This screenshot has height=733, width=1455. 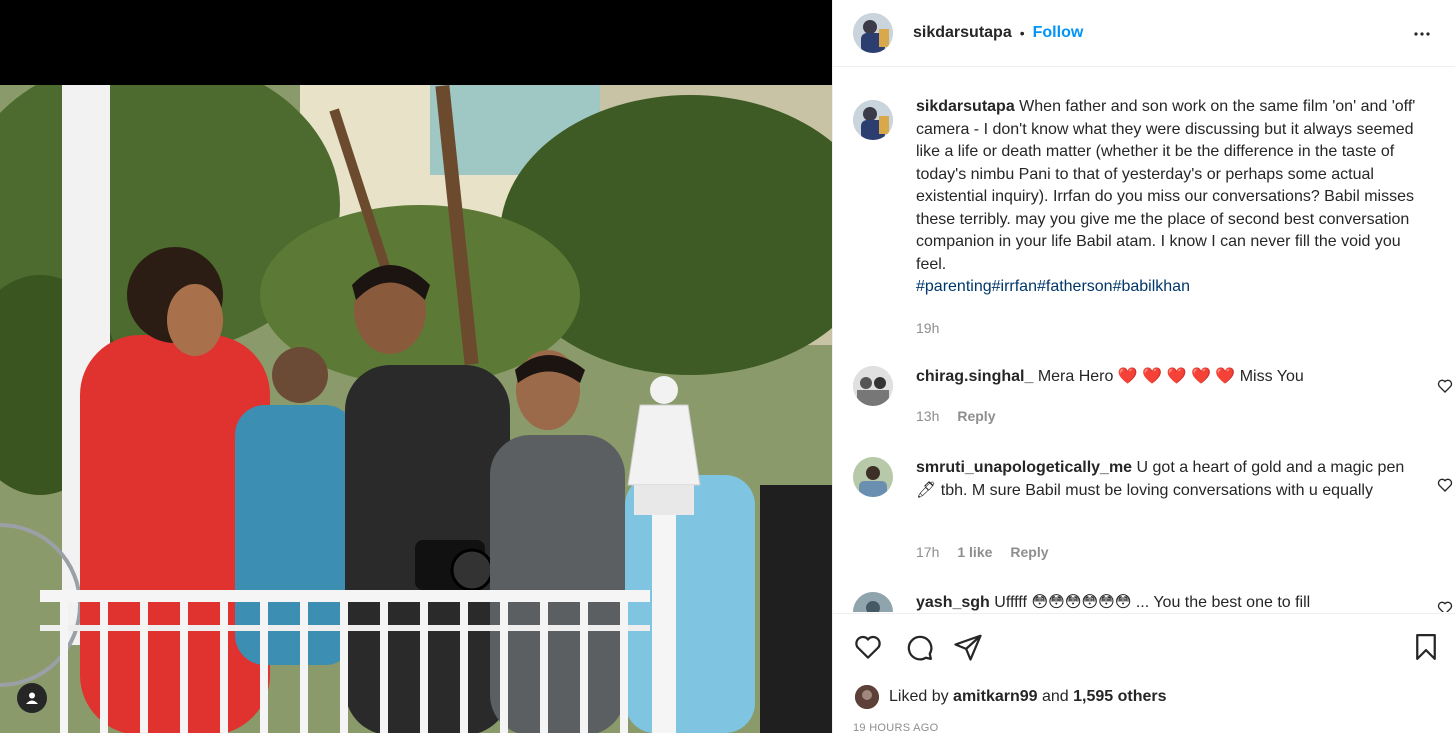 What do you see at coordinates (927, 552) in the screenshot?
I see `comment-time: 17h` at bounding box center [927, 552].